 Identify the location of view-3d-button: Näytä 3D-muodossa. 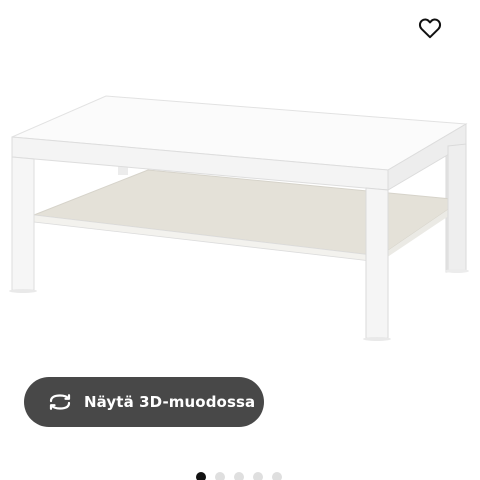
(144, 402).